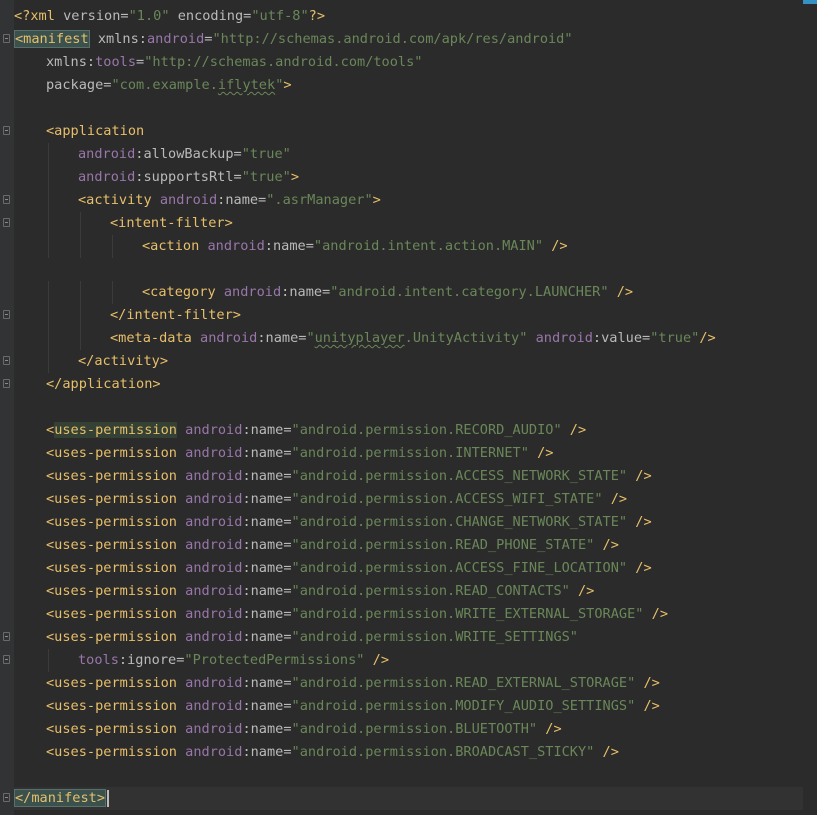 The height and width of the screenshot is (815, 817). Describe the element at coordinates (96, 16) in the screenshot. I see `code-token: version=` at that location.